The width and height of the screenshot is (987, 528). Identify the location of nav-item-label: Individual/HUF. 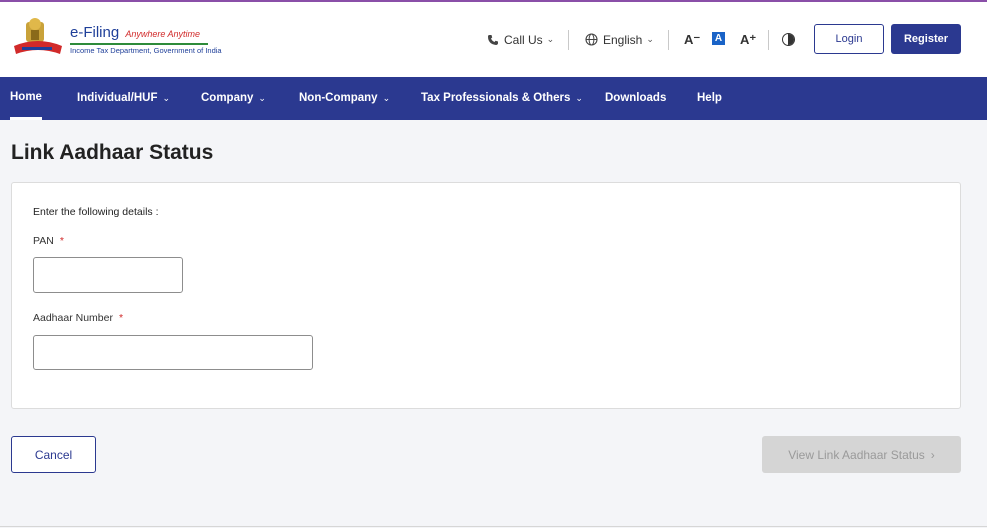
(117, 98).